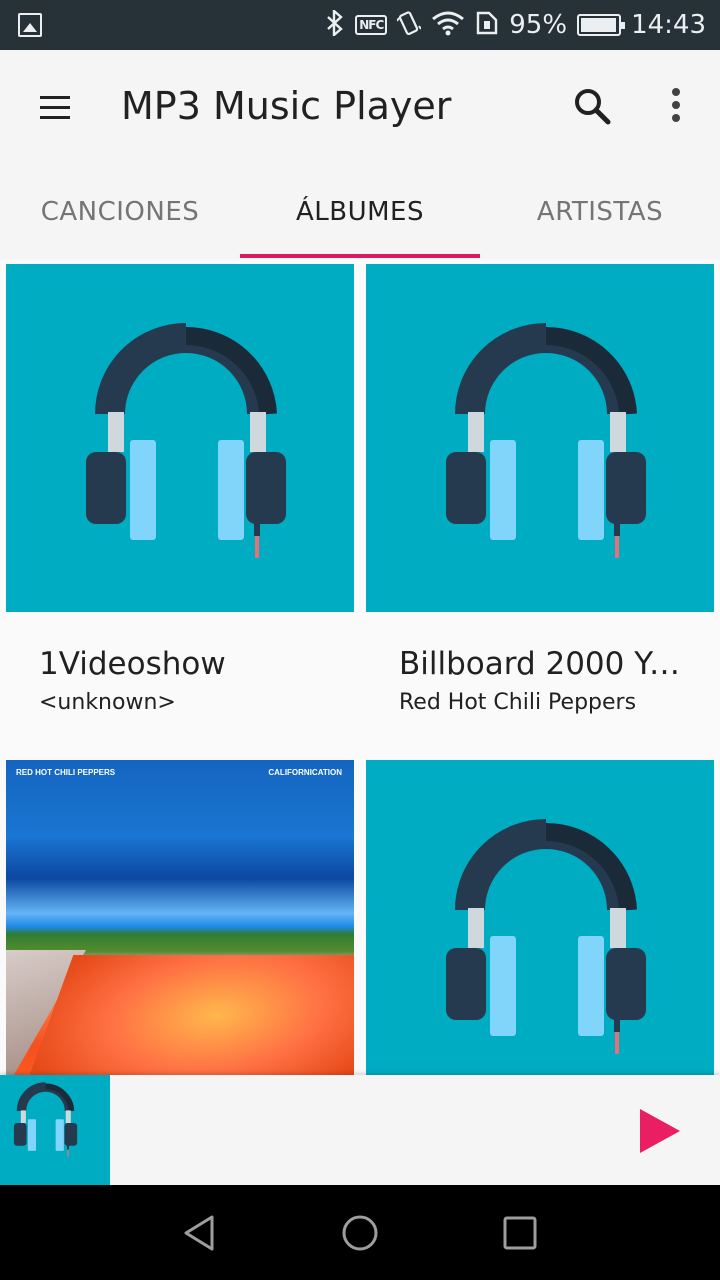 The height and width of the screenshot is (1280, 720). I want to click on vibrate-icon, so click(409, 25).